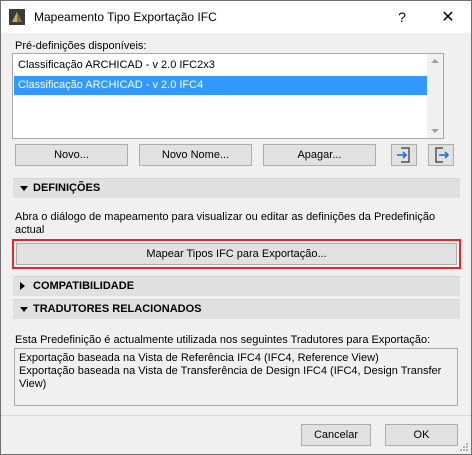  I want to click on compatibility-section-title: COMPATIBILIDADE, so click(84, 286).